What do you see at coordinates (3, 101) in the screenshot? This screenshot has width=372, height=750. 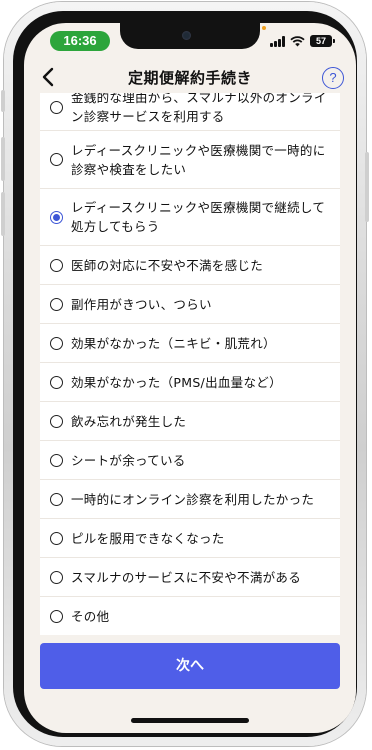 I see `mute-switch` at bounding box center [3, 101].